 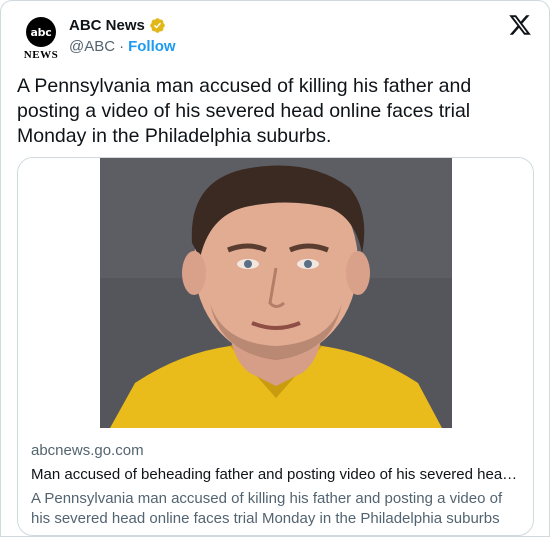 I want to click on handle: @ABC, so click(x=92, y=46).